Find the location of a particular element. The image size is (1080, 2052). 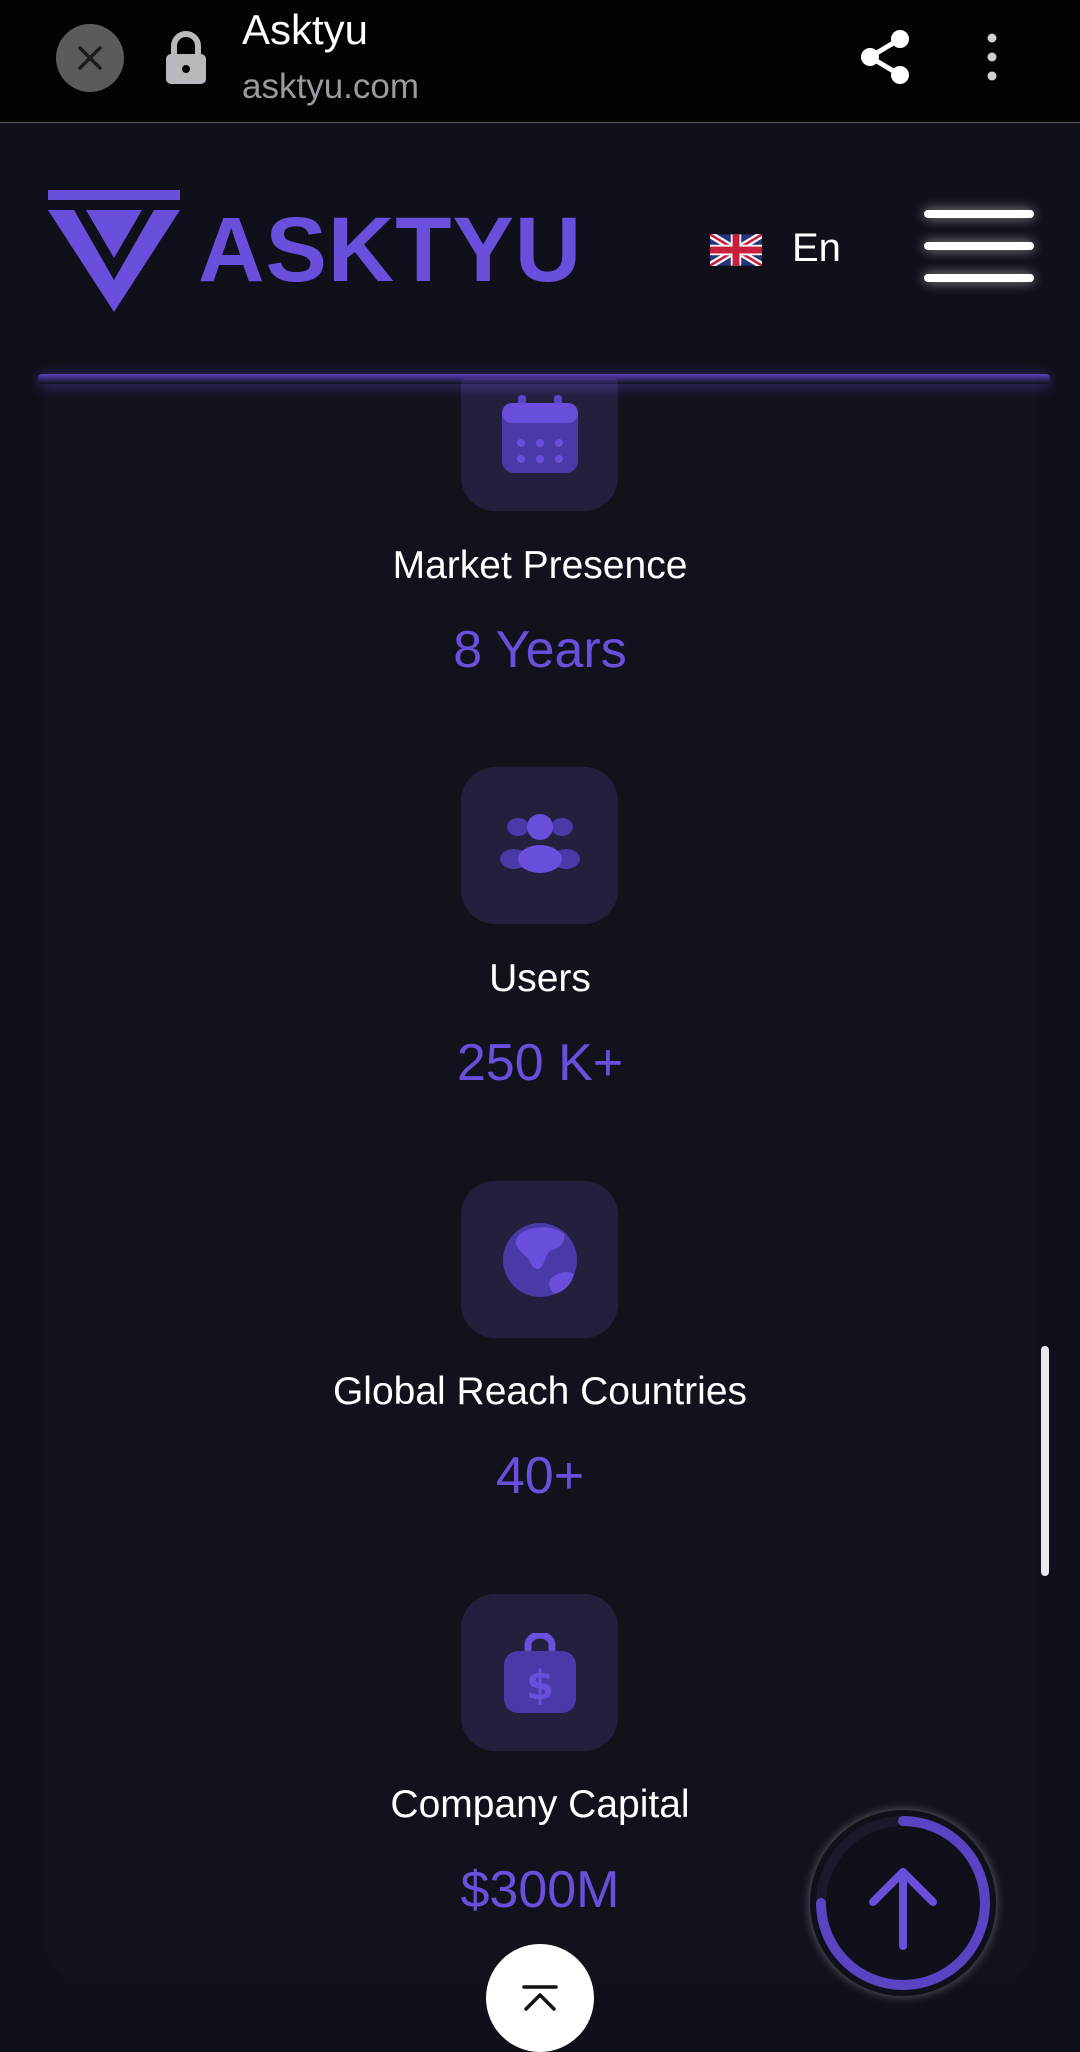

back-to-top-button is located at coordinates (903, 1903).